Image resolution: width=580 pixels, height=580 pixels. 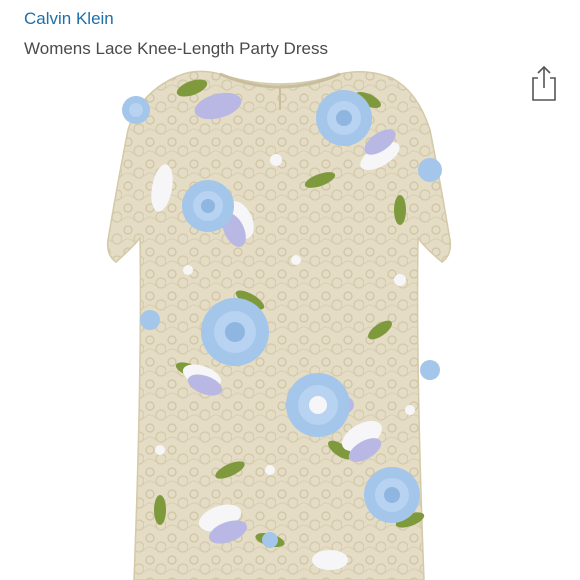 What do you see at coordinates (544, 83) in the screenshot?
I see `share-icon` at bounding box center [544, 83].